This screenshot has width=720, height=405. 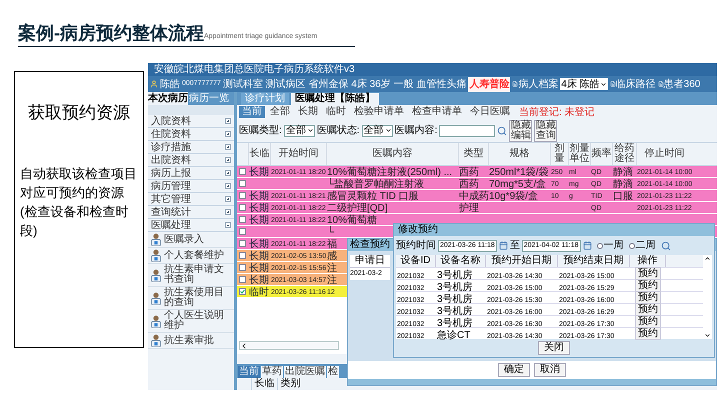 What do you see at coordinates (191, 147) in the screenshot?
I see `sidebar-item: 诊疗措施` at bounding box center [191, 147].